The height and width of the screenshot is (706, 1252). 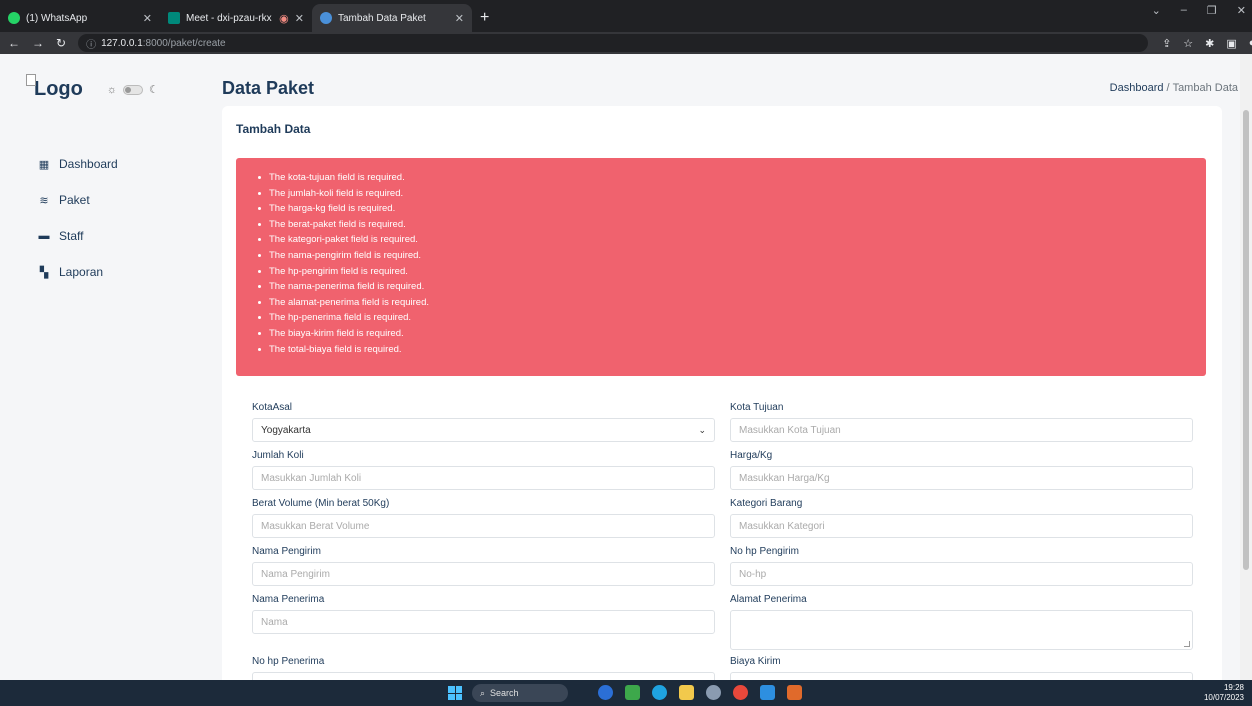 What do you see at coordinates (1246, 340) in the screenshot?
I see `scrollbar-thumb` at bounding box center [1246, 340].